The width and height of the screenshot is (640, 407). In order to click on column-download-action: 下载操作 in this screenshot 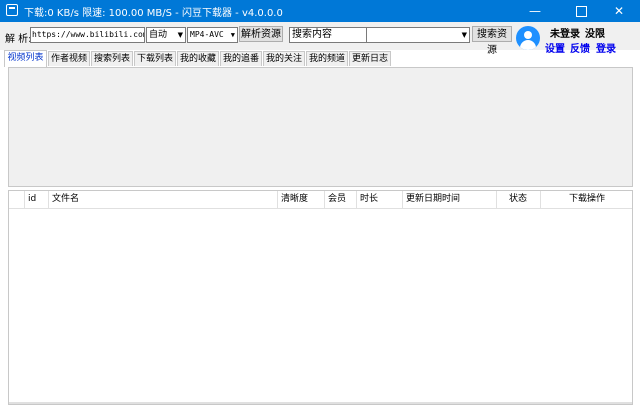, I will do `click(586, 199)`.